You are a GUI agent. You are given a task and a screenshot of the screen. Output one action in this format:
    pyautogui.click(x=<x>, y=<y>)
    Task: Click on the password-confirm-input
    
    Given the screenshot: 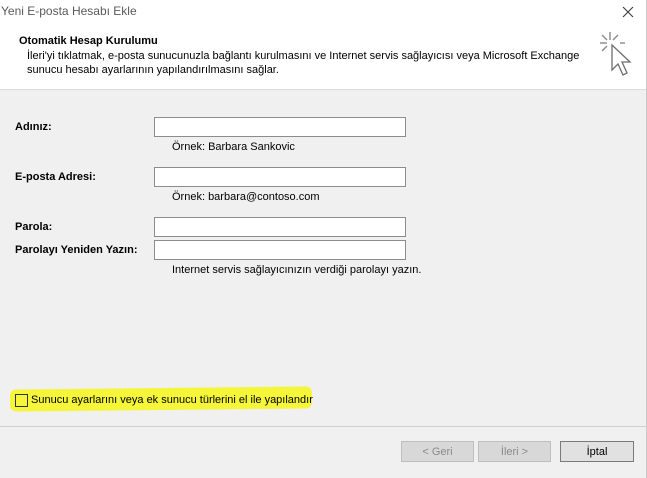 What is the action you would take?
    pyautogui.click(x=280, y=250)
    